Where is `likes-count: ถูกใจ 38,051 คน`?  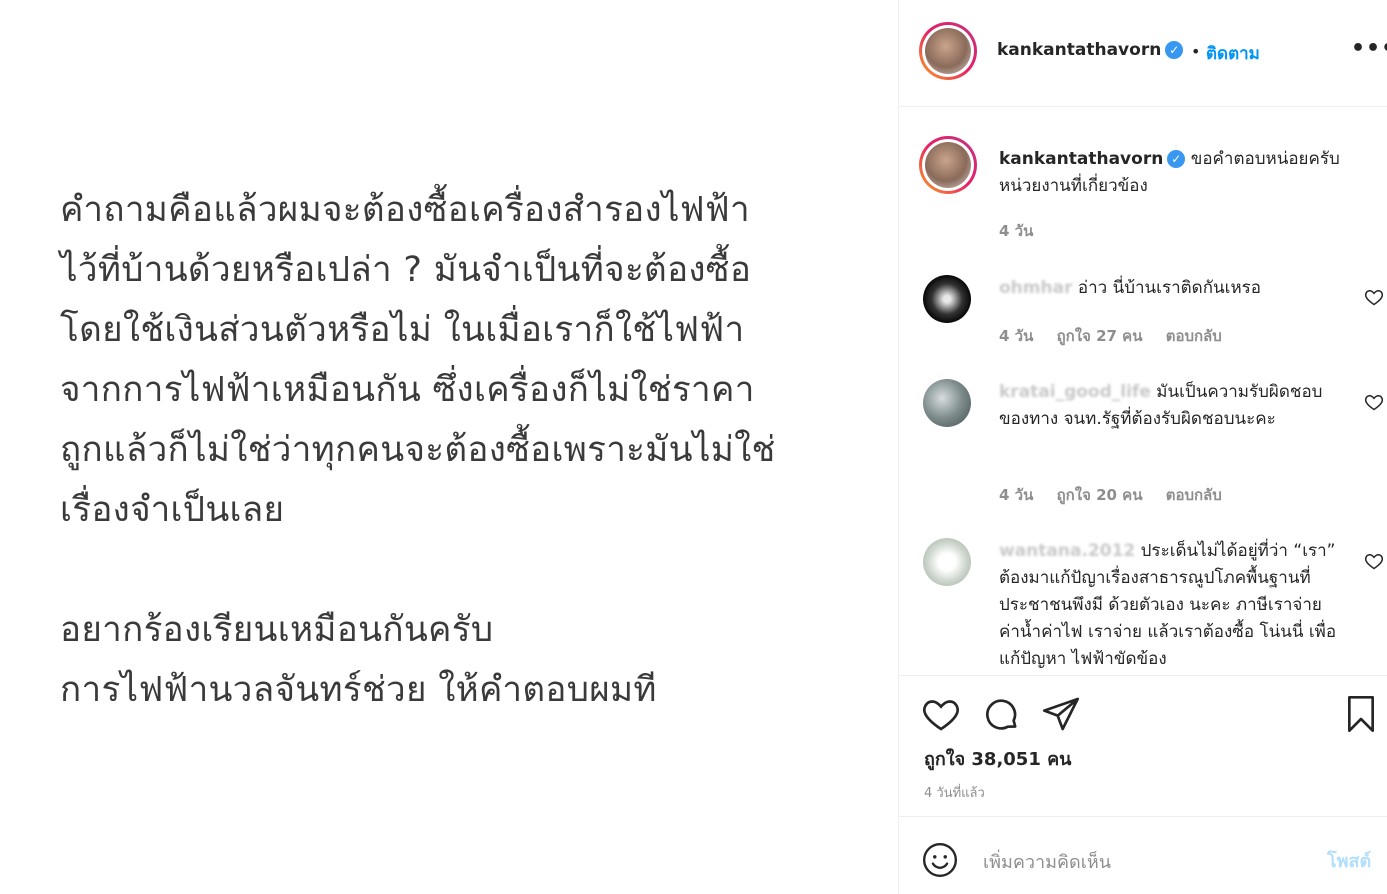
likes-count: ถูกใจ 38,051 คน is located at coordinates (997, 758).